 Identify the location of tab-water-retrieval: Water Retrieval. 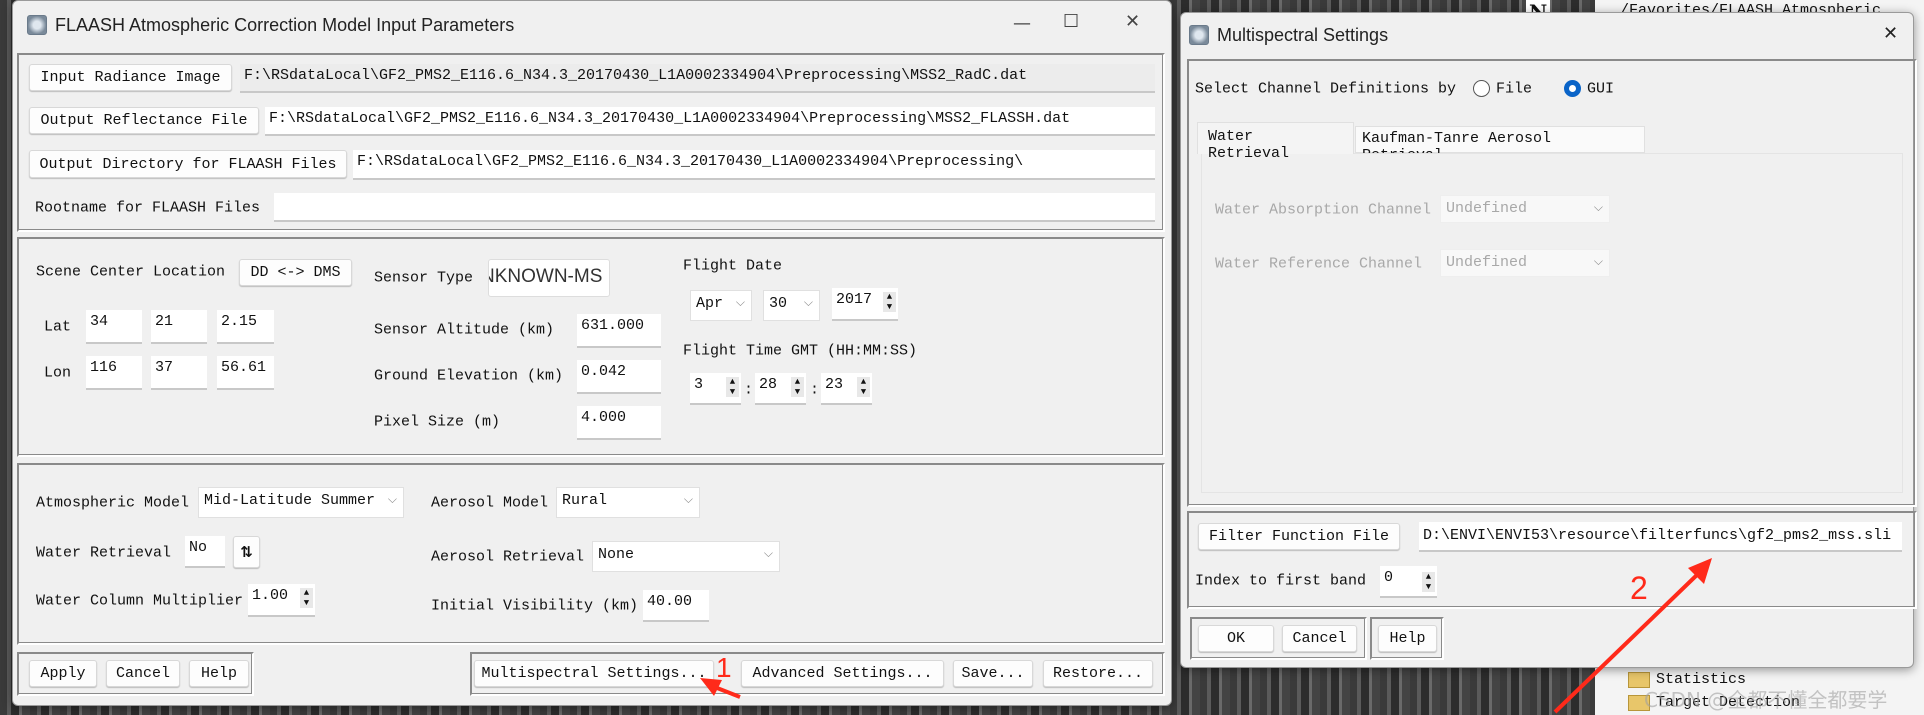
(1275, 142).